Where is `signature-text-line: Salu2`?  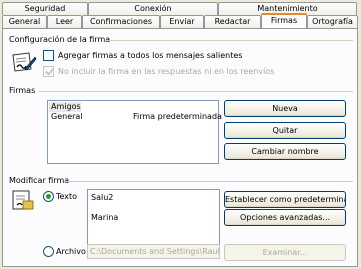 signature-text-line: Salu2 is located at coordinates (102, 197).